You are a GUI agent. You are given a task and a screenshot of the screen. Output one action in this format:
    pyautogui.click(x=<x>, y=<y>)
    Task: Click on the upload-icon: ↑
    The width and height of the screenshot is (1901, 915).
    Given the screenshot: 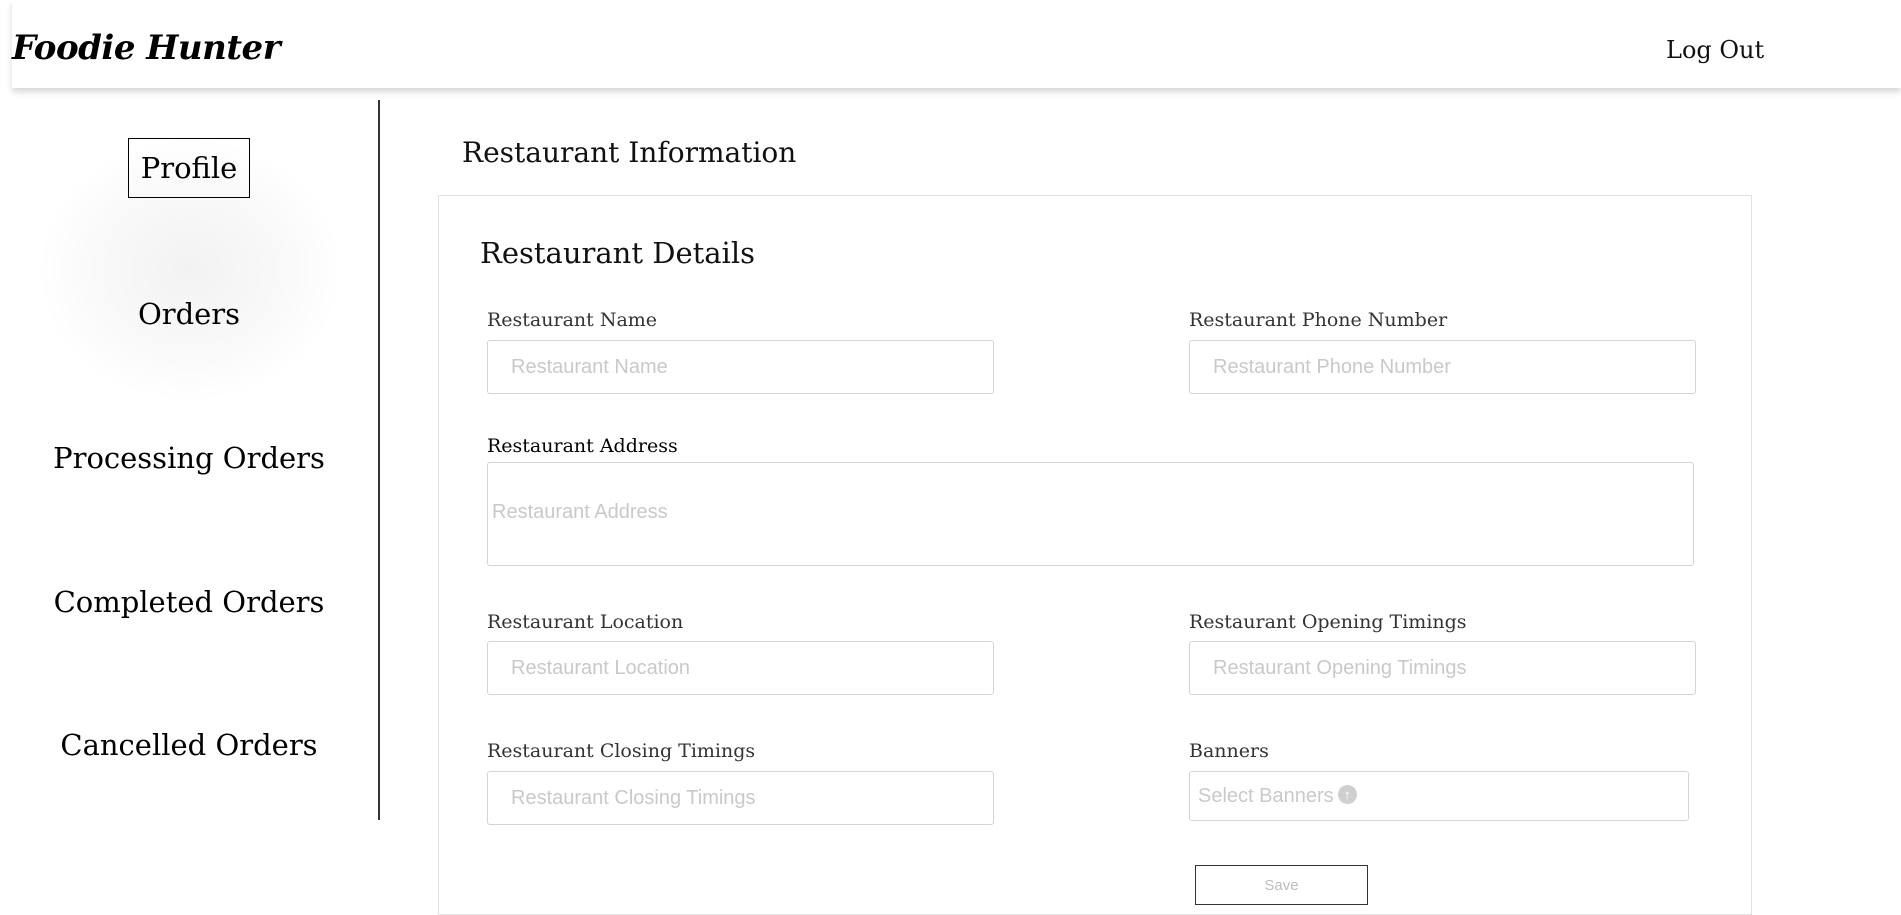 What is the action you would take?
    pyautogui.click(x=1347, y=795)
    